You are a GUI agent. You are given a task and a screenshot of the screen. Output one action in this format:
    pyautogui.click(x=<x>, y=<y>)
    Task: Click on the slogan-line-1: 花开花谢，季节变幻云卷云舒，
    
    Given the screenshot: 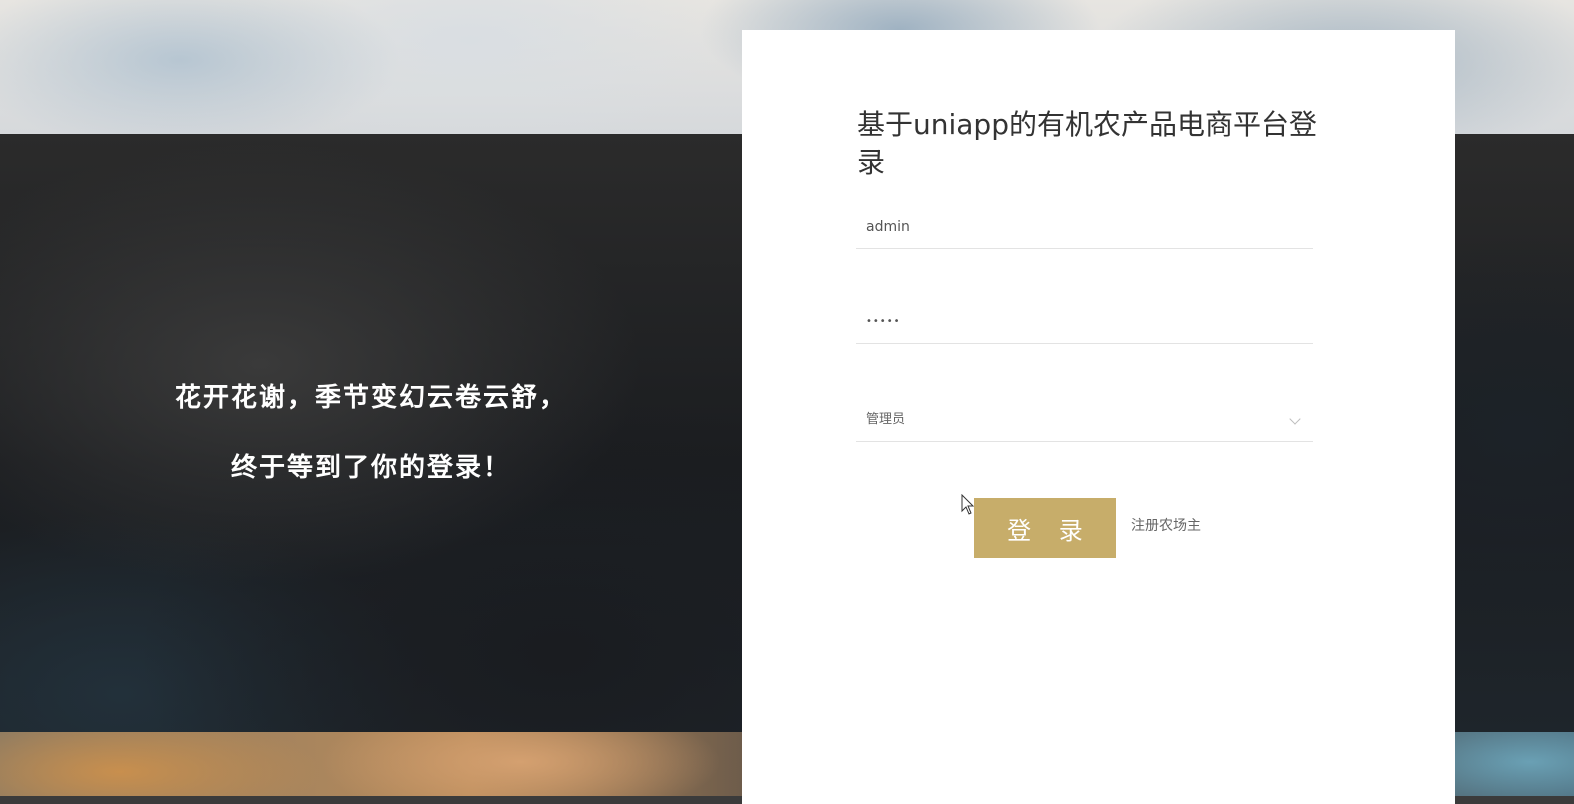 What is the action you would take?
    pyautogui.click(x=370, y=398)
    